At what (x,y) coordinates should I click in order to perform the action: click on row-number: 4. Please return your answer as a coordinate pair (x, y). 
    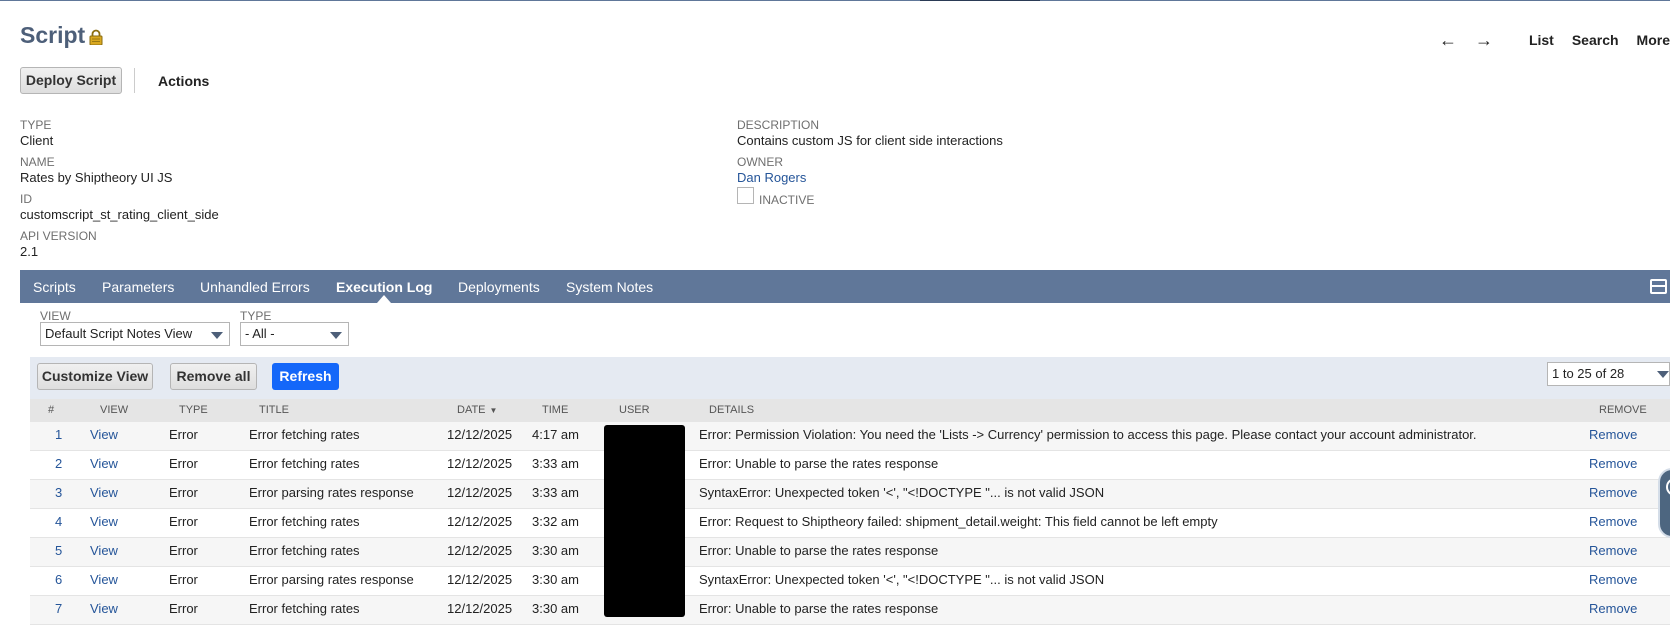
    Looking at the image, I should click on (58, 521).